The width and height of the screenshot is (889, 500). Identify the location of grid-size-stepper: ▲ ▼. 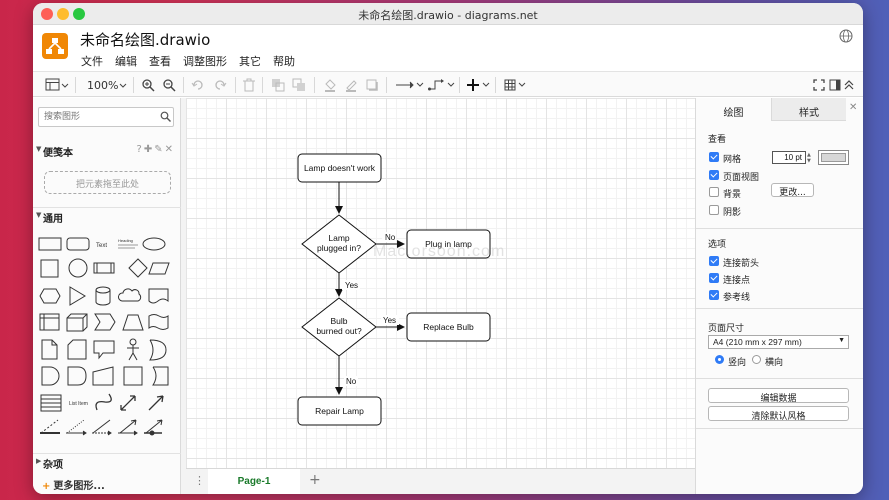
(809, 158).